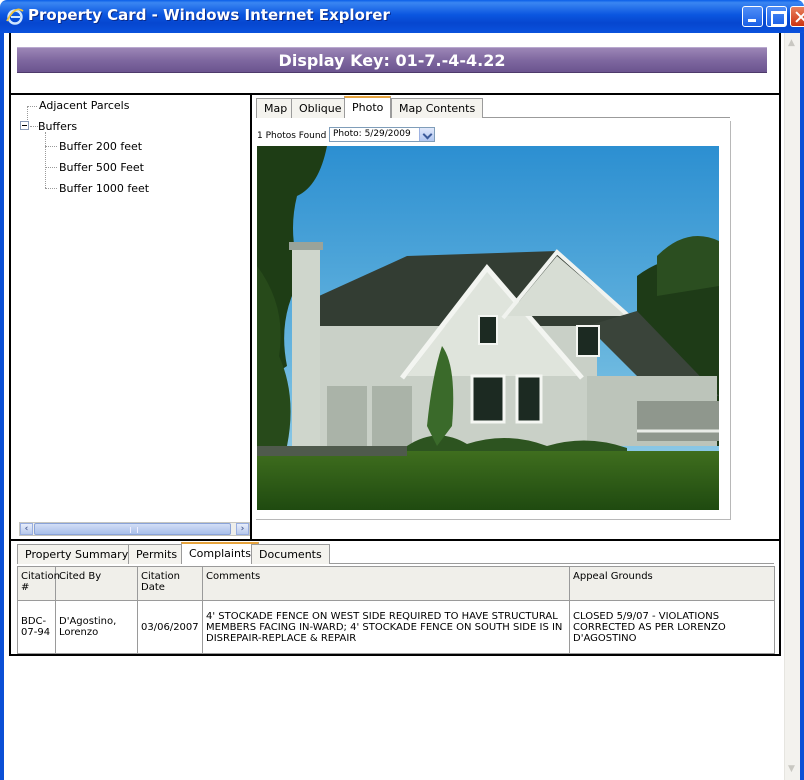 This screenshot has width=804, height=780. Describe the element at coordinates (752, 16) in the screenshot. I see `minimize-button` at that location.